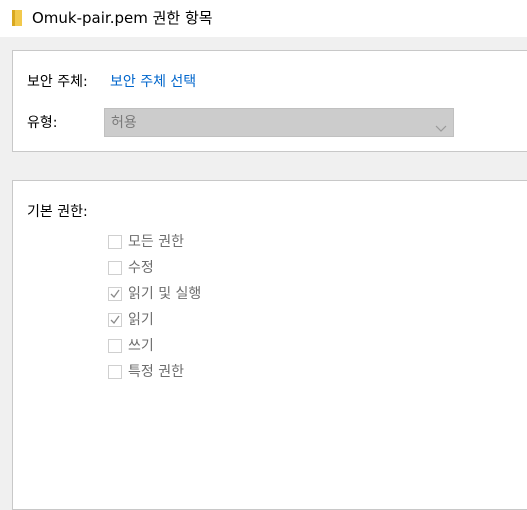  What do you see at coordinates (156, 372) in the screenshot?
I see `permission-label: 특정 권한` at bounding box center [156, 372].